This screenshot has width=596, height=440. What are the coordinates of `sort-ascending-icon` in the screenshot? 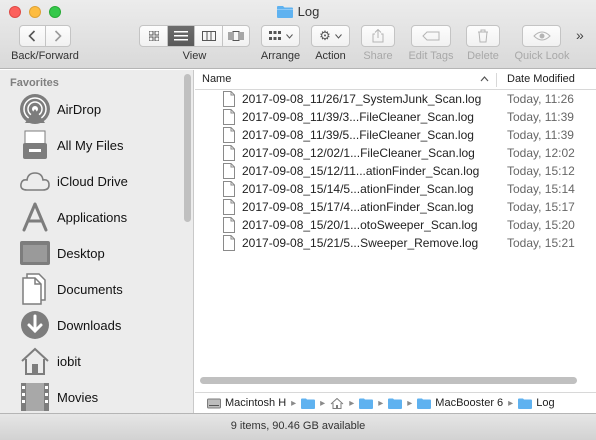 It's located at (484, 79).